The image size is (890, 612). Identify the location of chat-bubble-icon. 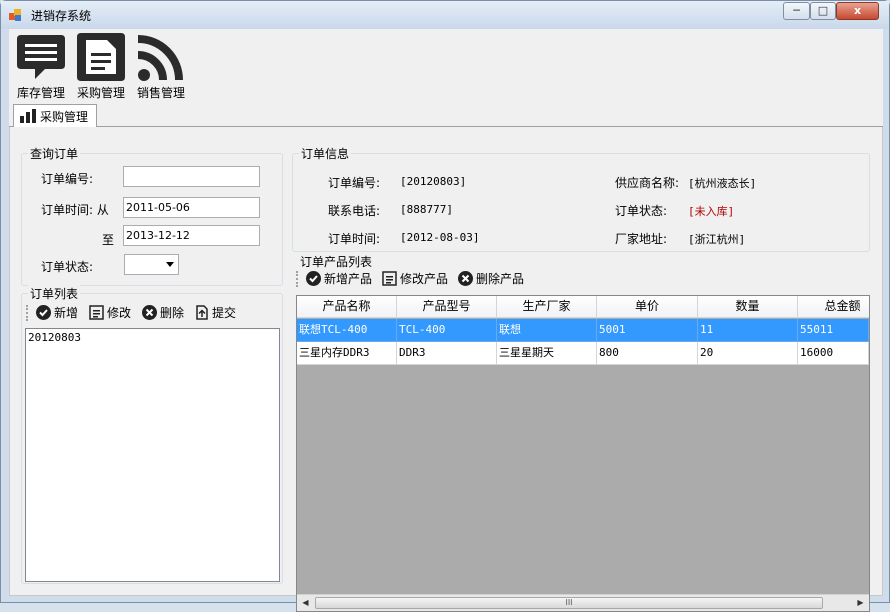
(41, 57).